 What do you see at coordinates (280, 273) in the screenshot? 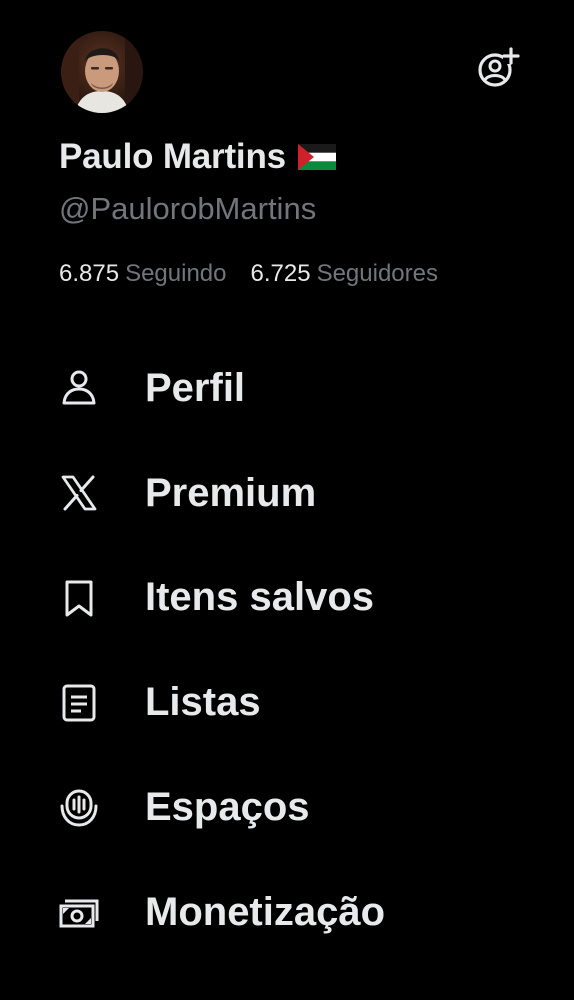
I see `followers-count: 6.725` at bounding box center [280, 273].